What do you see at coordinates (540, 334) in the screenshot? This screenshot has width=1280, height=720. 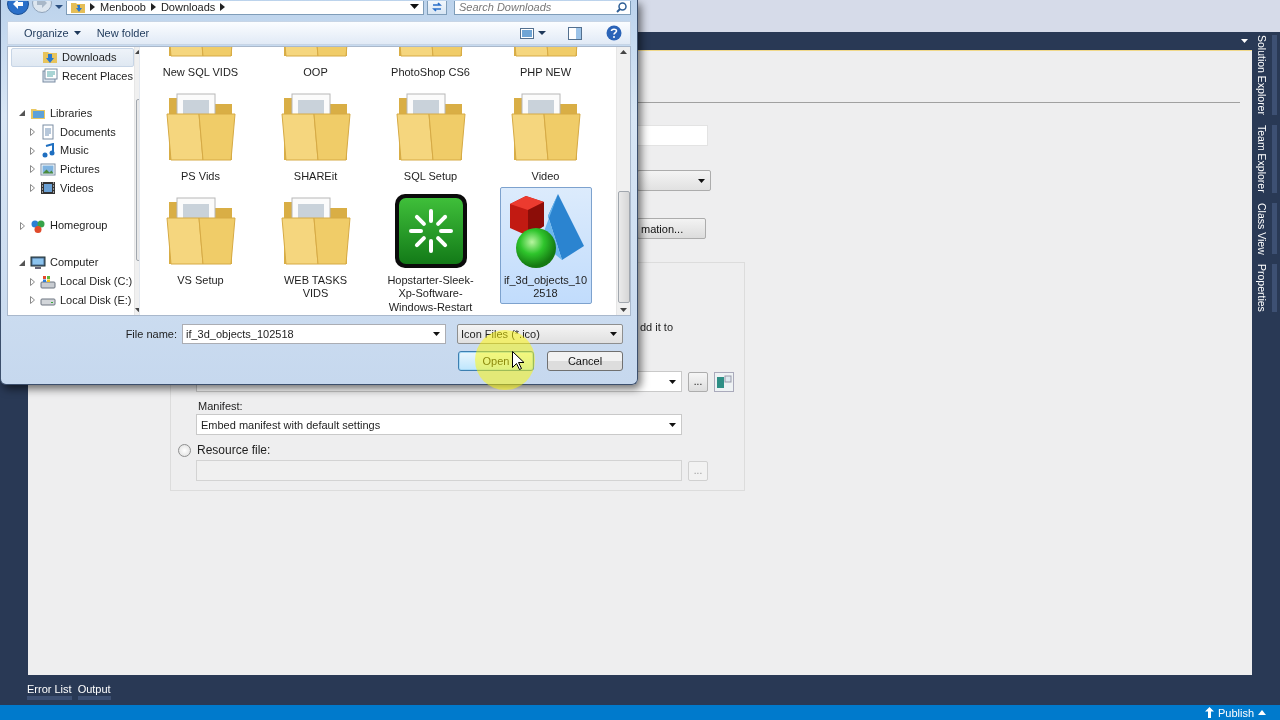 I see `file-type-dropdown: Icon Files (*.ico)` at bounding box center [540, 334].